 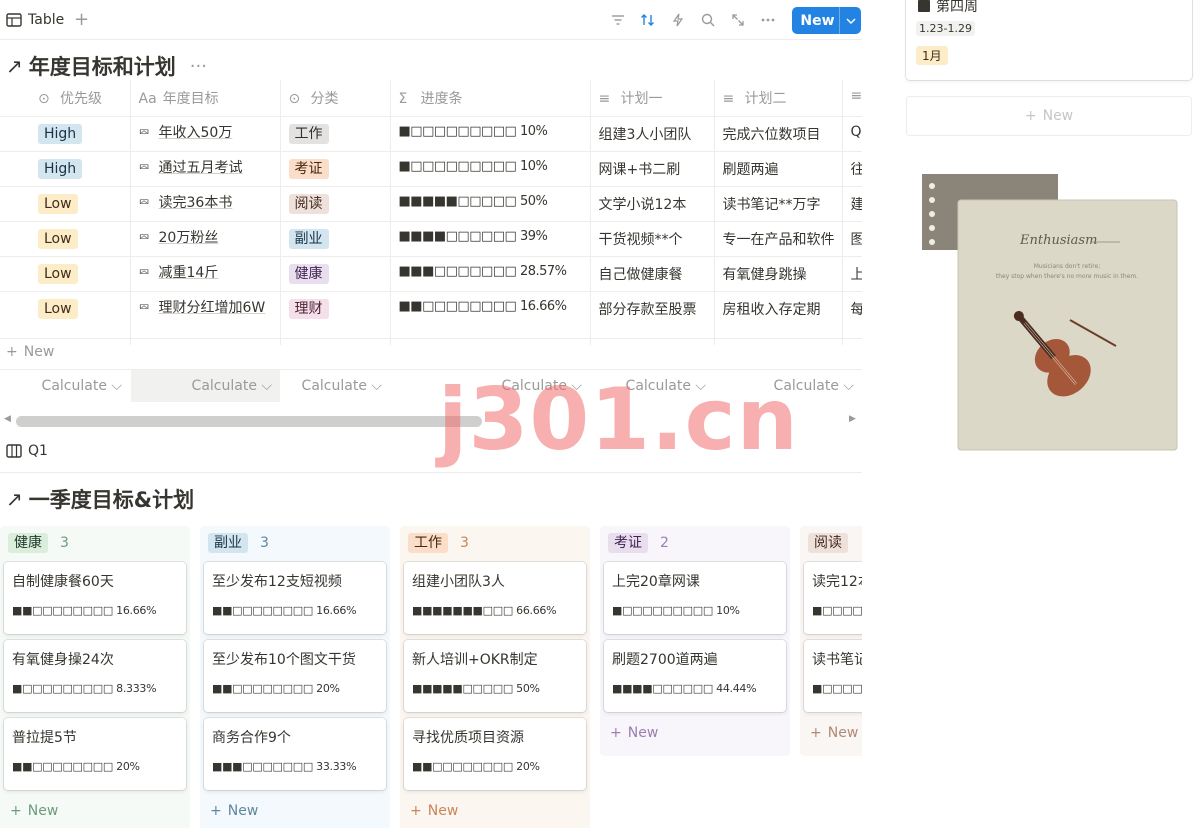 I want to click on goal-cell: ⮹ 减重14斤, so click(x=205, y=274).